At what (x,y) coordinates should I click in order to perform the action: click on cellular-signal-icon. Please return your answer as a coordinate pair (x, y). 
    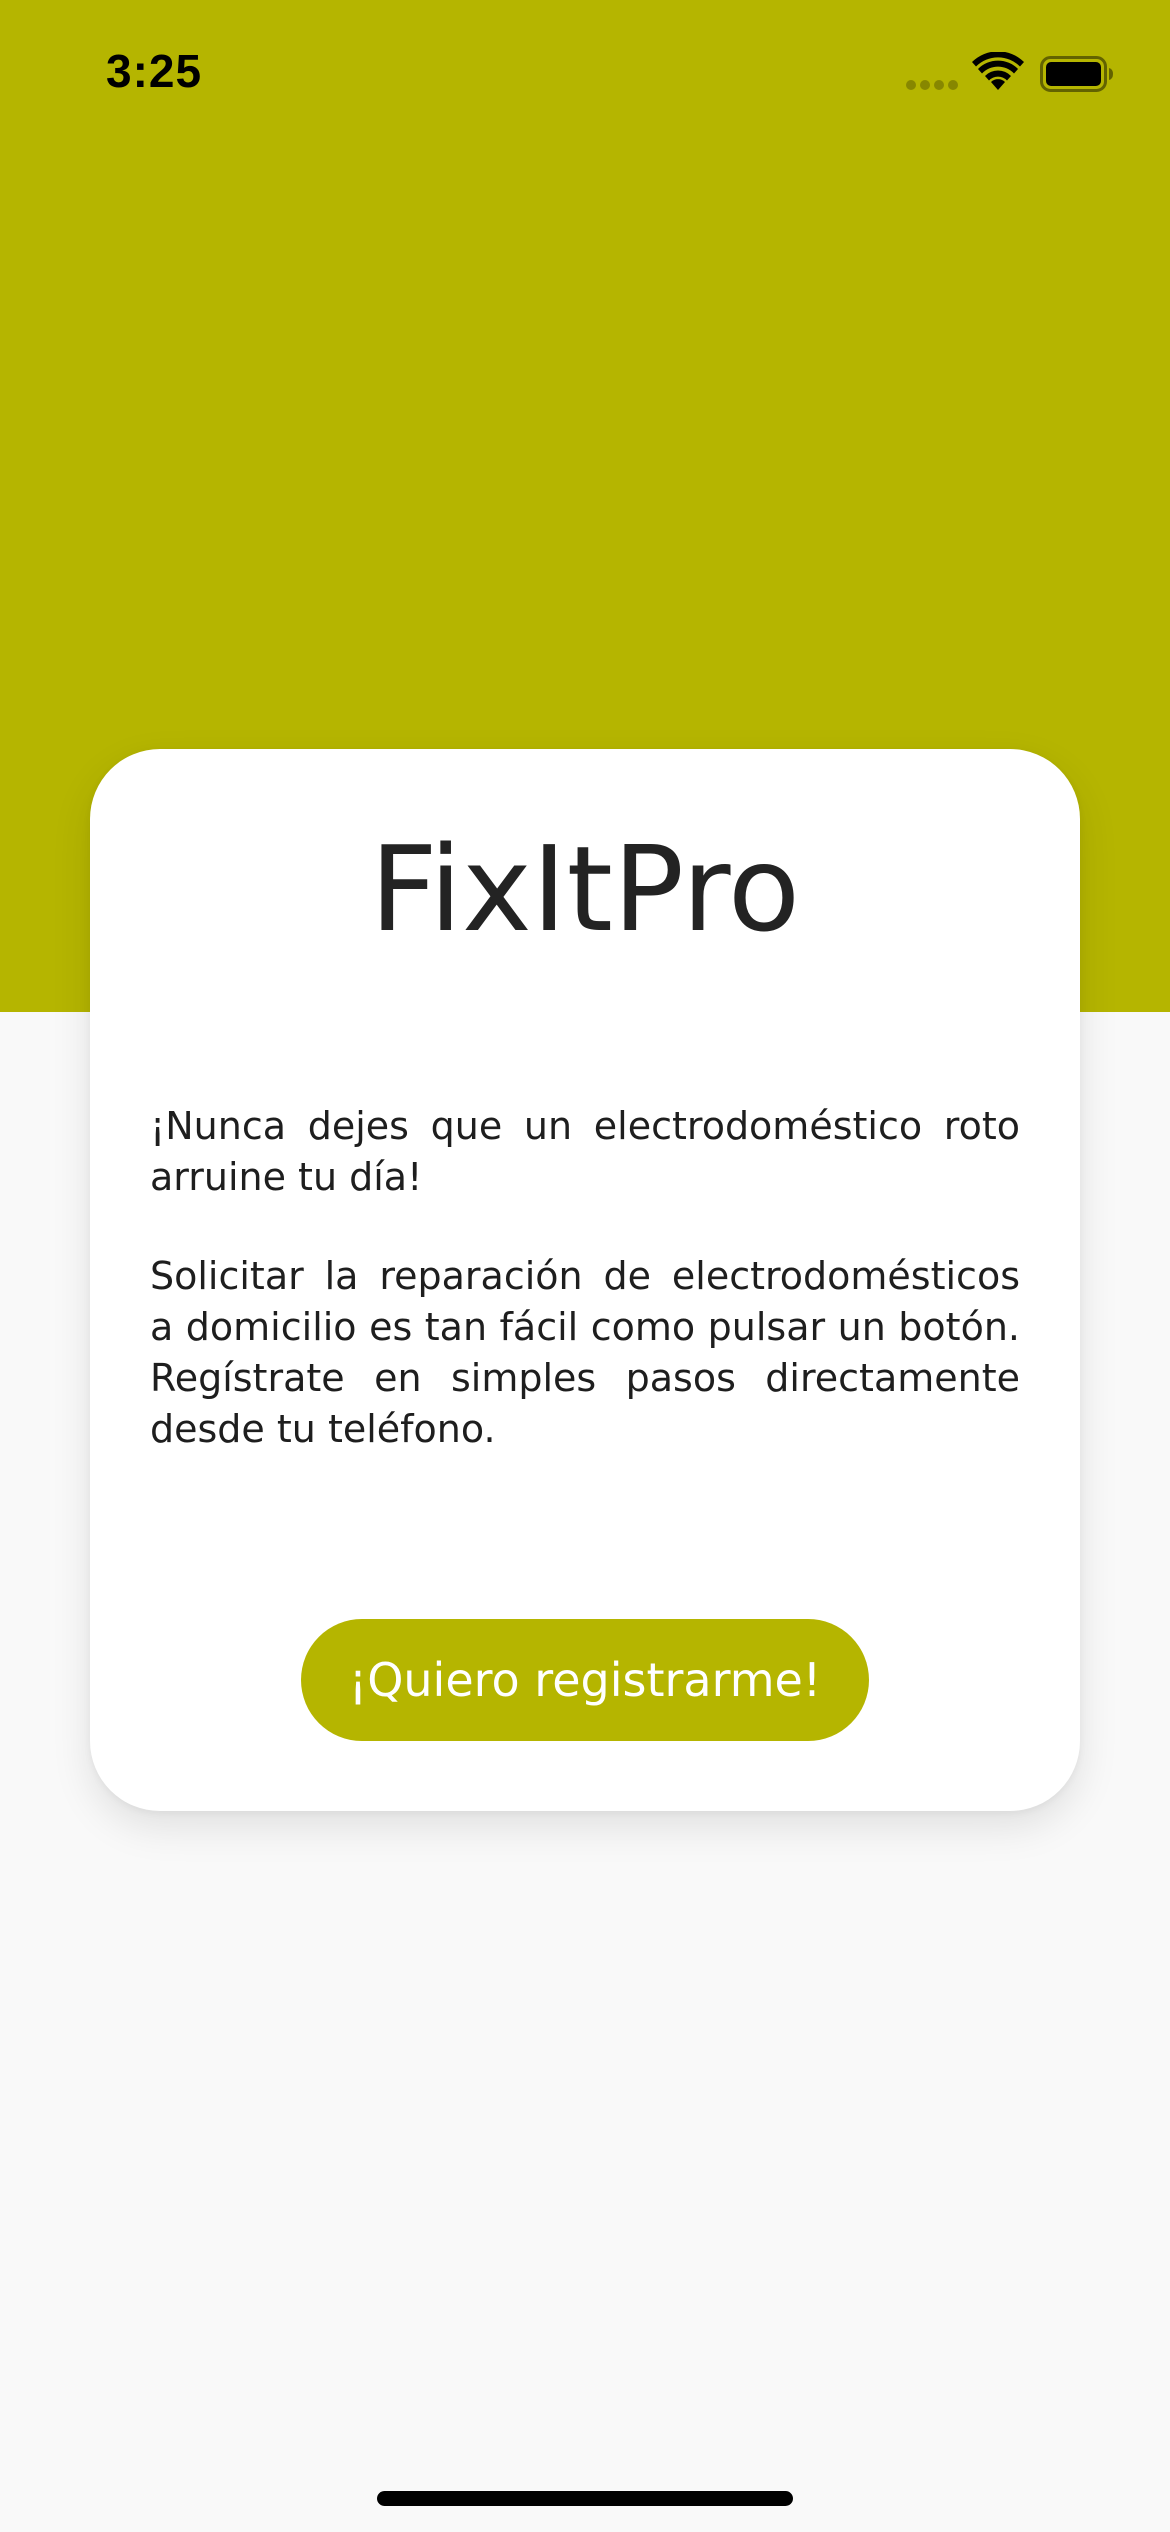
    Looking at the image, I should click on (933, 86).